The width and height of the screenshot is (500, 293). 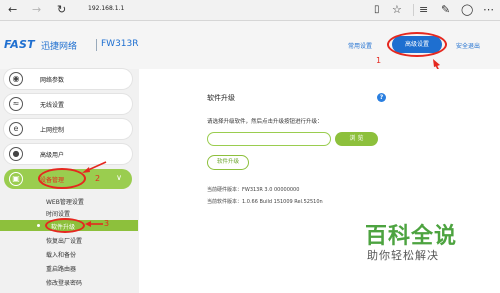 I want to click on upgrade-button: 软件升级, so click(x=228, y=162).